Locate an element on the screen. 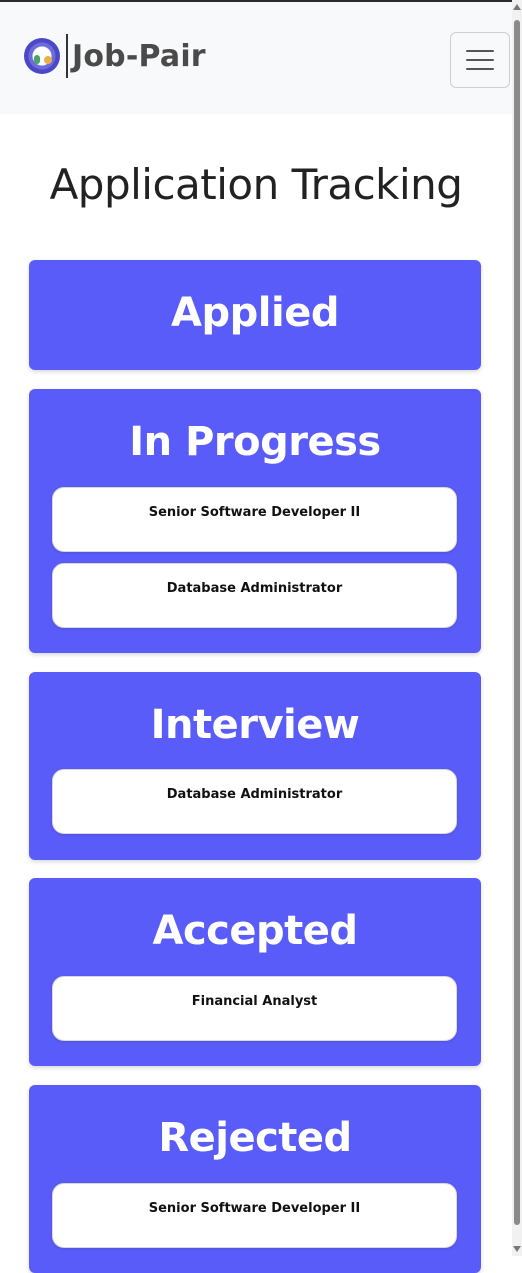 This screenshot has width=522, height=1273. status-column-interview: Interview Database Administrator is located at coordinates (255, 766).